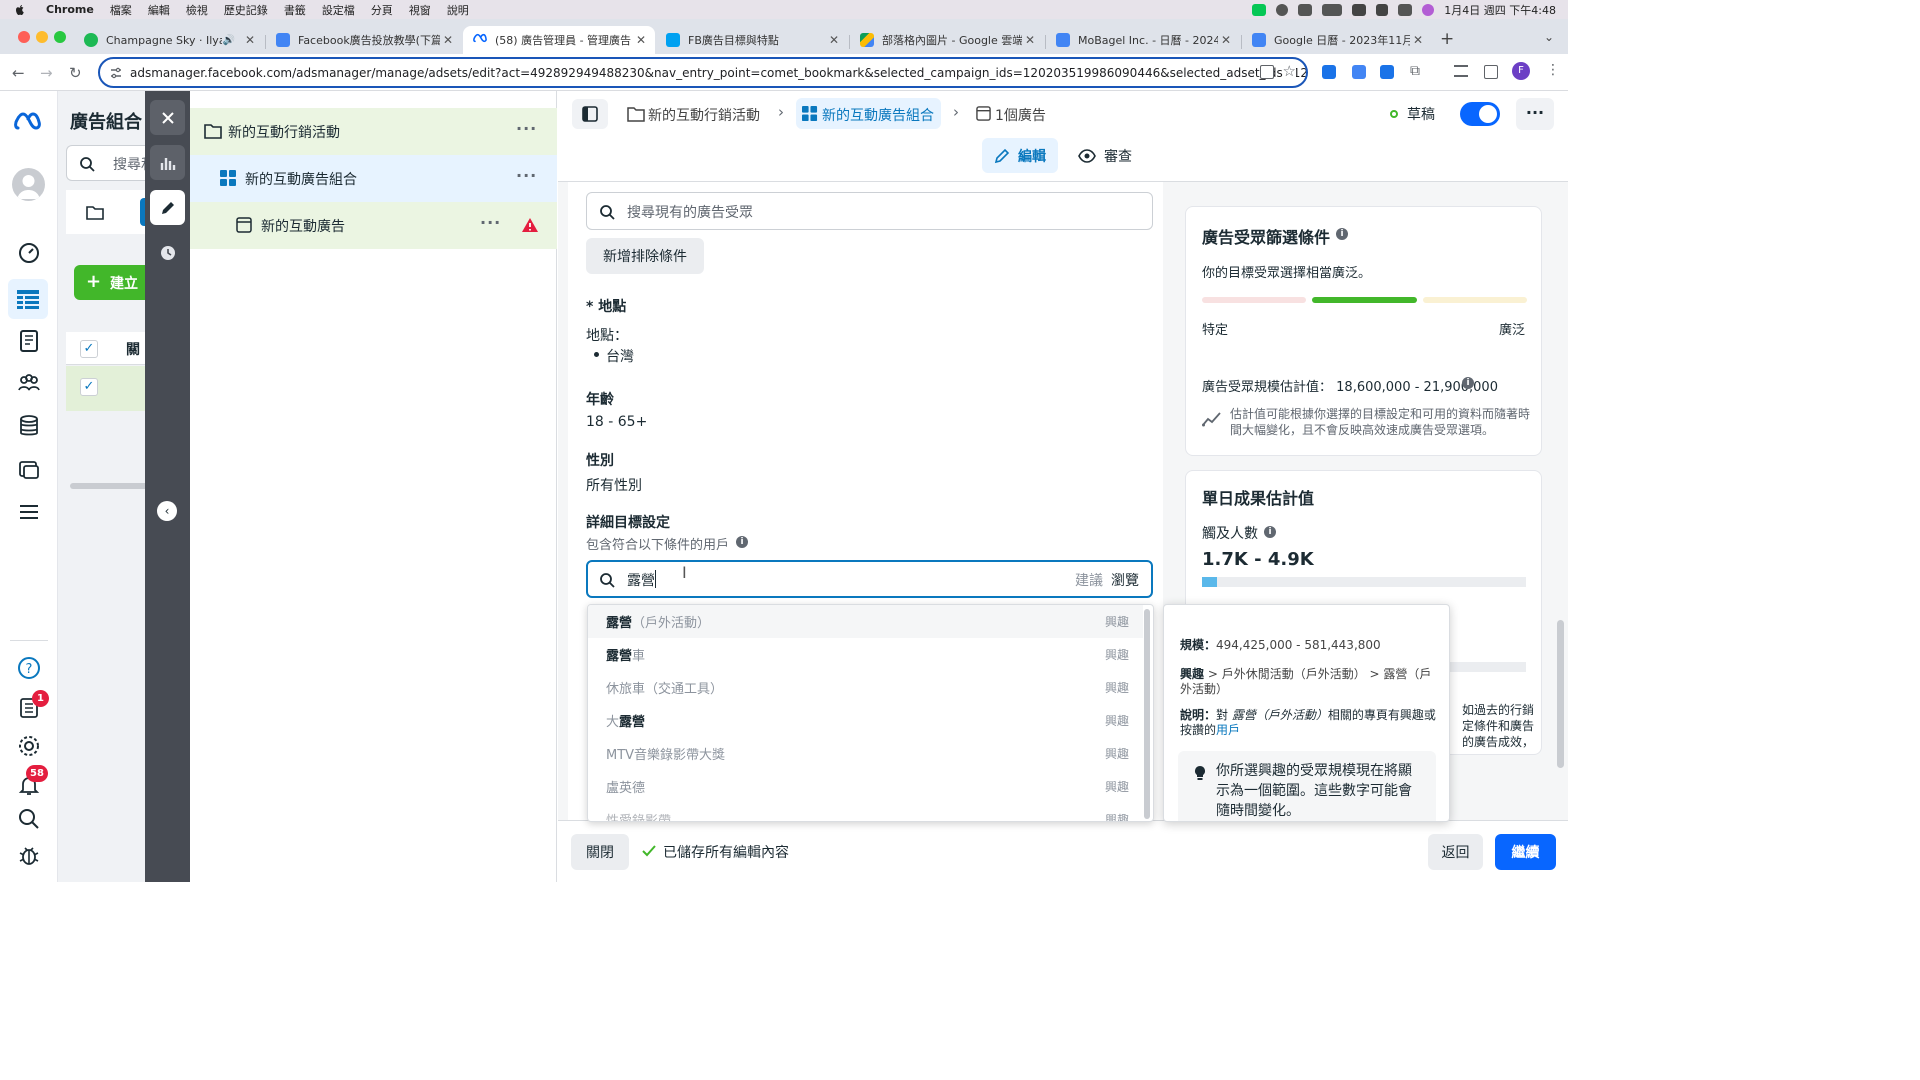 This screenshot has height=1080, width=1920. I want to click on add-exclusion-button: 新增排除條件, so click(645, 256).